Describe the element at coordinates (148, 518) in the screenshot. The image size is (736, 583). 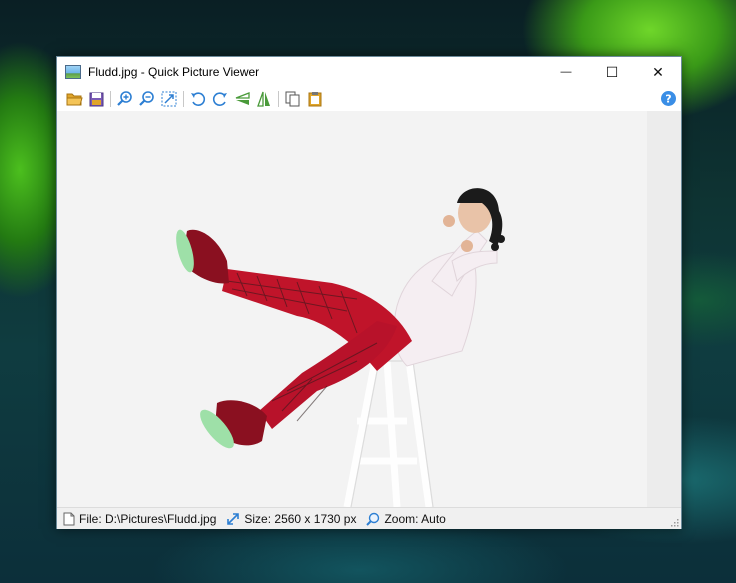
I see `file-path-label: File: D:\Pictures\Fludd.jpg` at that location.